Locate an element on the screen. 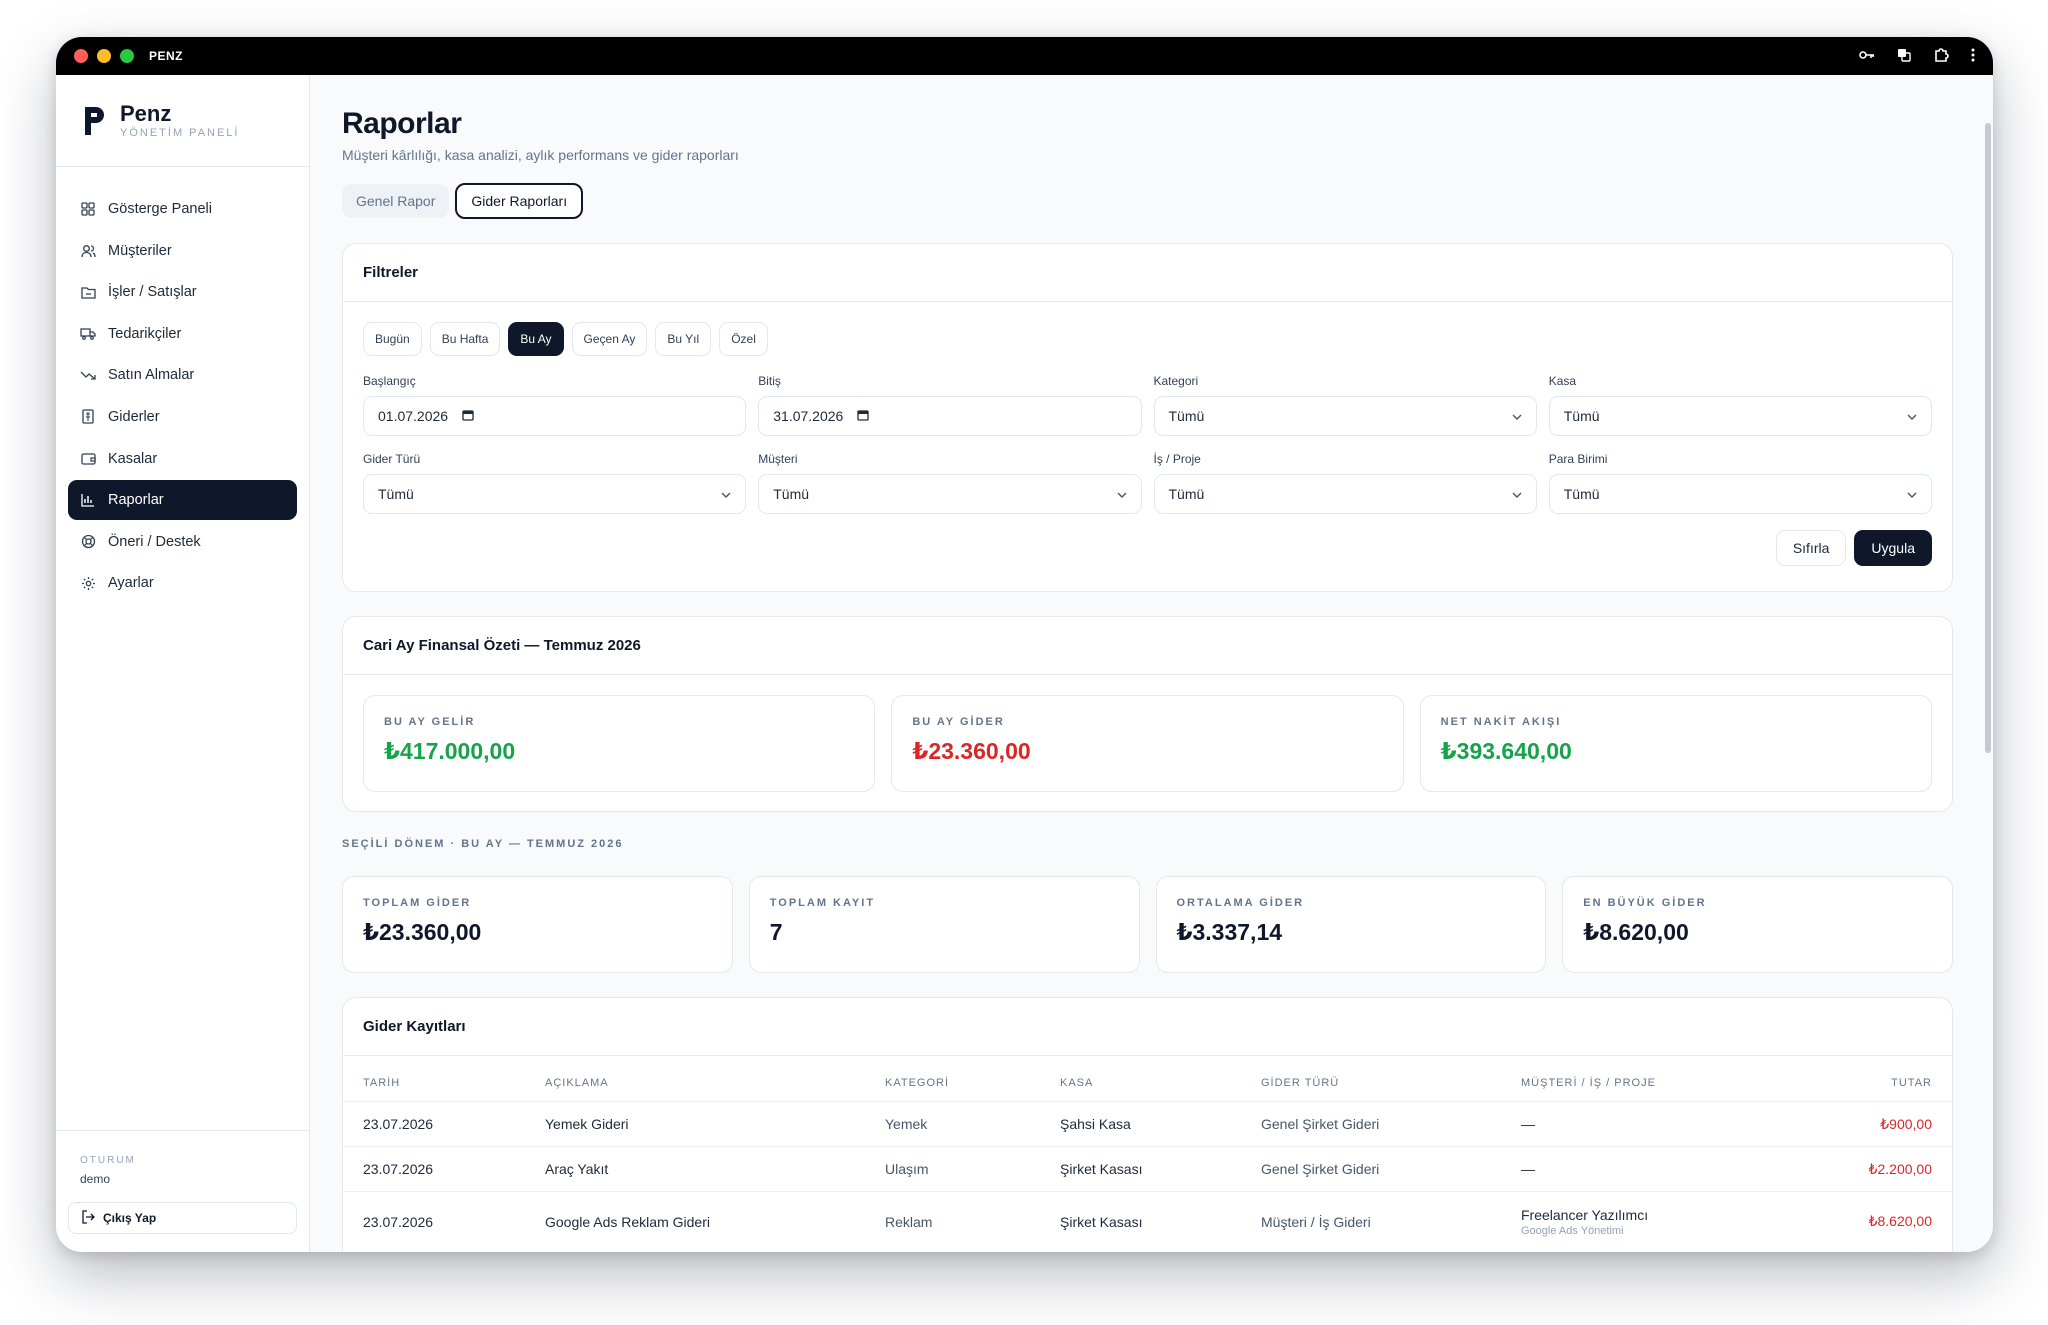 The height and width of the screenshot is (1325, 2048). window-title: PENZ is located at coordinates (166, 56).